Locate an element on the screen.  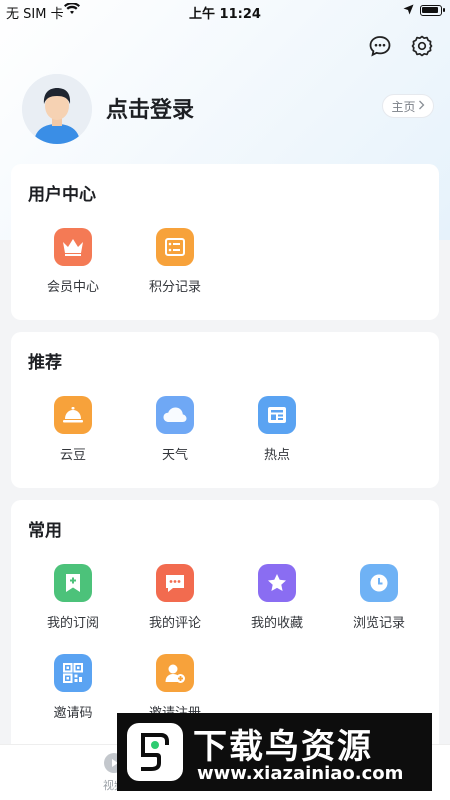
watermark-url: www.xiazainiao.com is located at coordinates (300, 773).